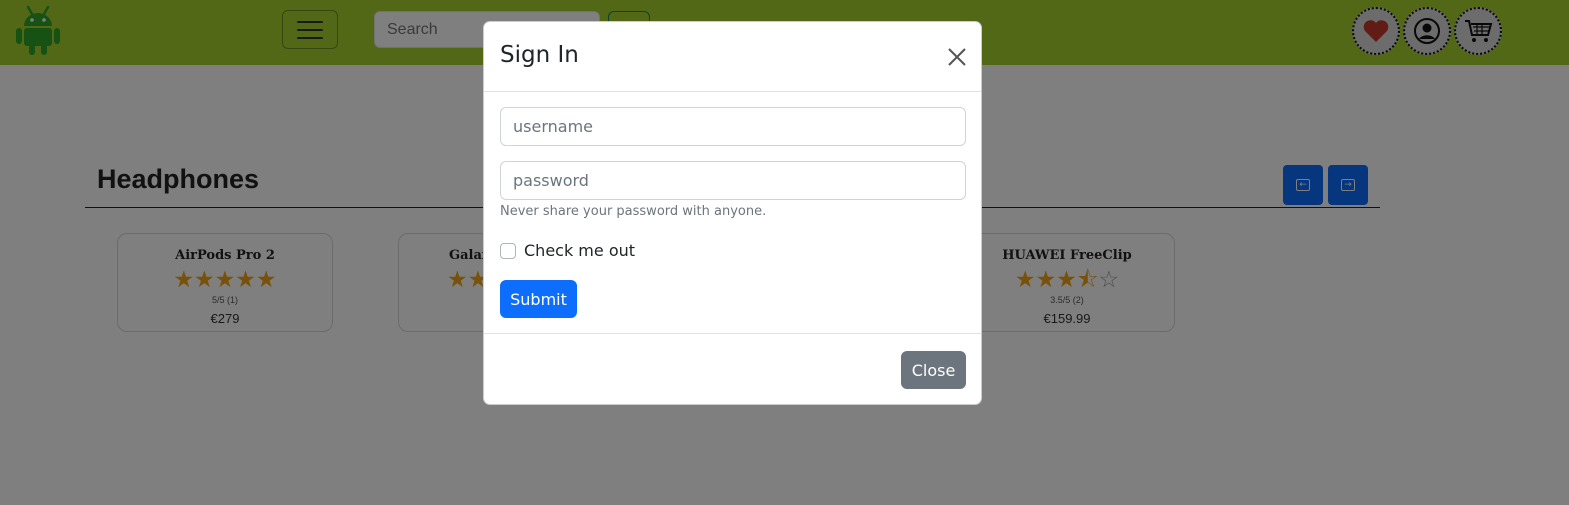 Image resolution: width=1569 pixels, height=505 pixels. I want to click on username-field, so click(733, 126).